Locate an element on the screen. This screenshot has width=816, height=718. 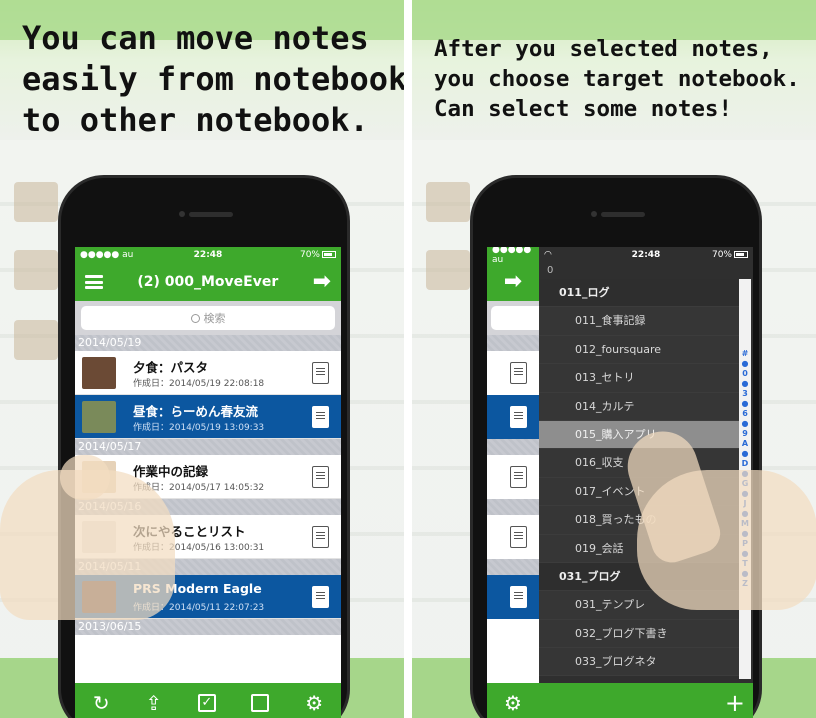
note-title: 昼食：らーめん春友流 is located at coordinates (196, 411).